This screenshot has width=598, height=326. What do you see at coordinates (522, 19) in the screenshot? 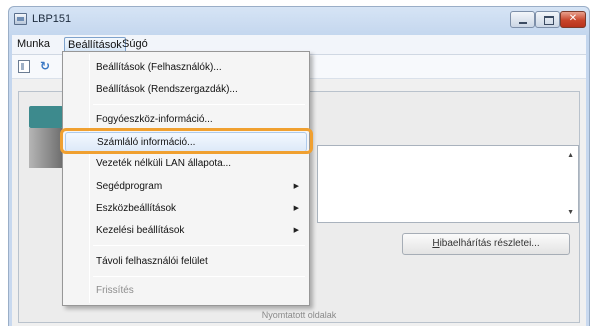
I see `minimize-button` at bounding box center [522, 19].